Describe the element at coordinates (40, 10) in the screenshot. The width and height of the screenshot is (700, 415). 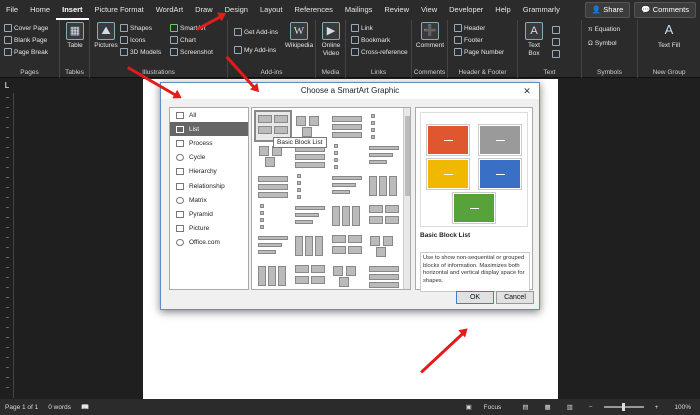
I see `tab-home: Home` at that location.